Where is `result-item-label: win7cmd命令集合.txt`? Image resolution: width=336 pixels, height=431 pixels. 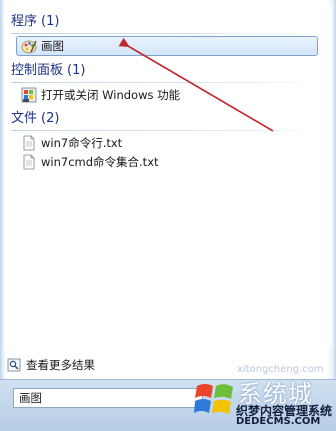 result-item-label: win7cmd命令集合.txt is located at coordinates (100, 162).